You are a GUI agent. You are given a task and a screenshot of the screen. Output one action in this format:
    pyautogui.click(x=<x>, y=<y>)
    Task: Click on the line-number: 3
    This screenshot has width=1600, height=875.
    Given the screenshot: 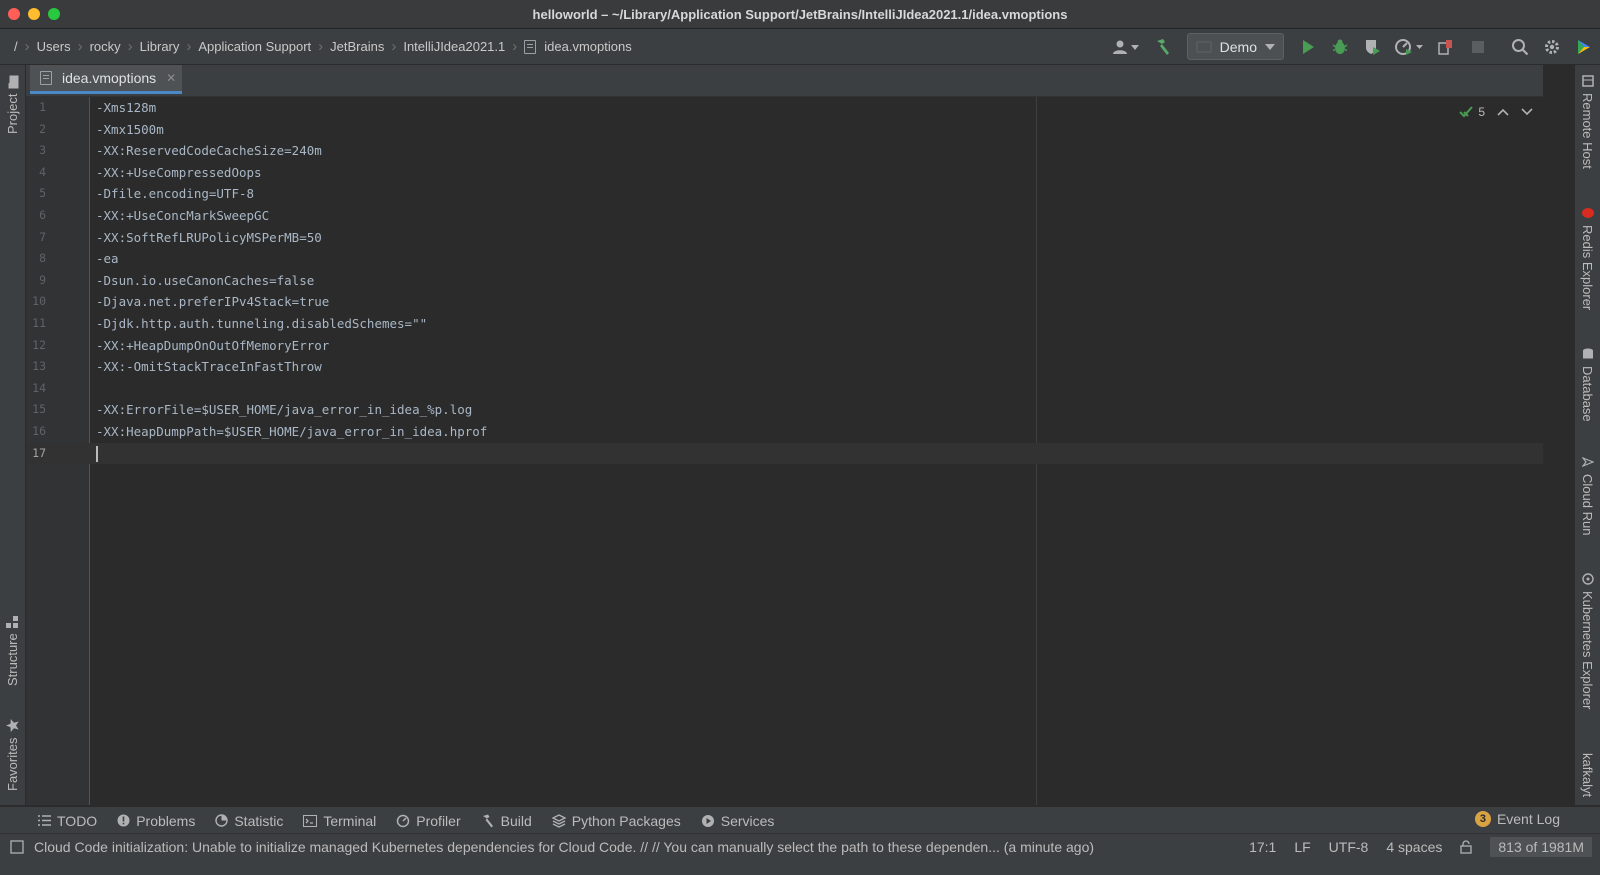 What is the action you would take?
    pyautogui.click(x=42, y=150)
    